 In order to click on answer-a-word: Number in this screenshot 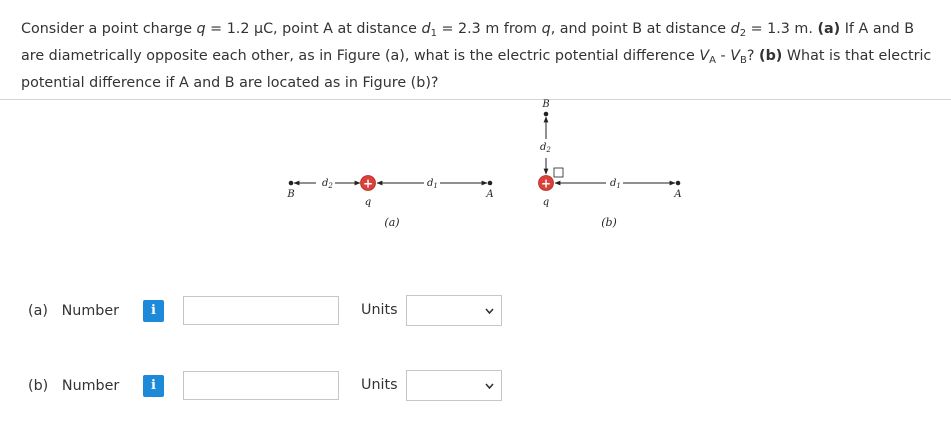, I will do `click(90, 311)`.